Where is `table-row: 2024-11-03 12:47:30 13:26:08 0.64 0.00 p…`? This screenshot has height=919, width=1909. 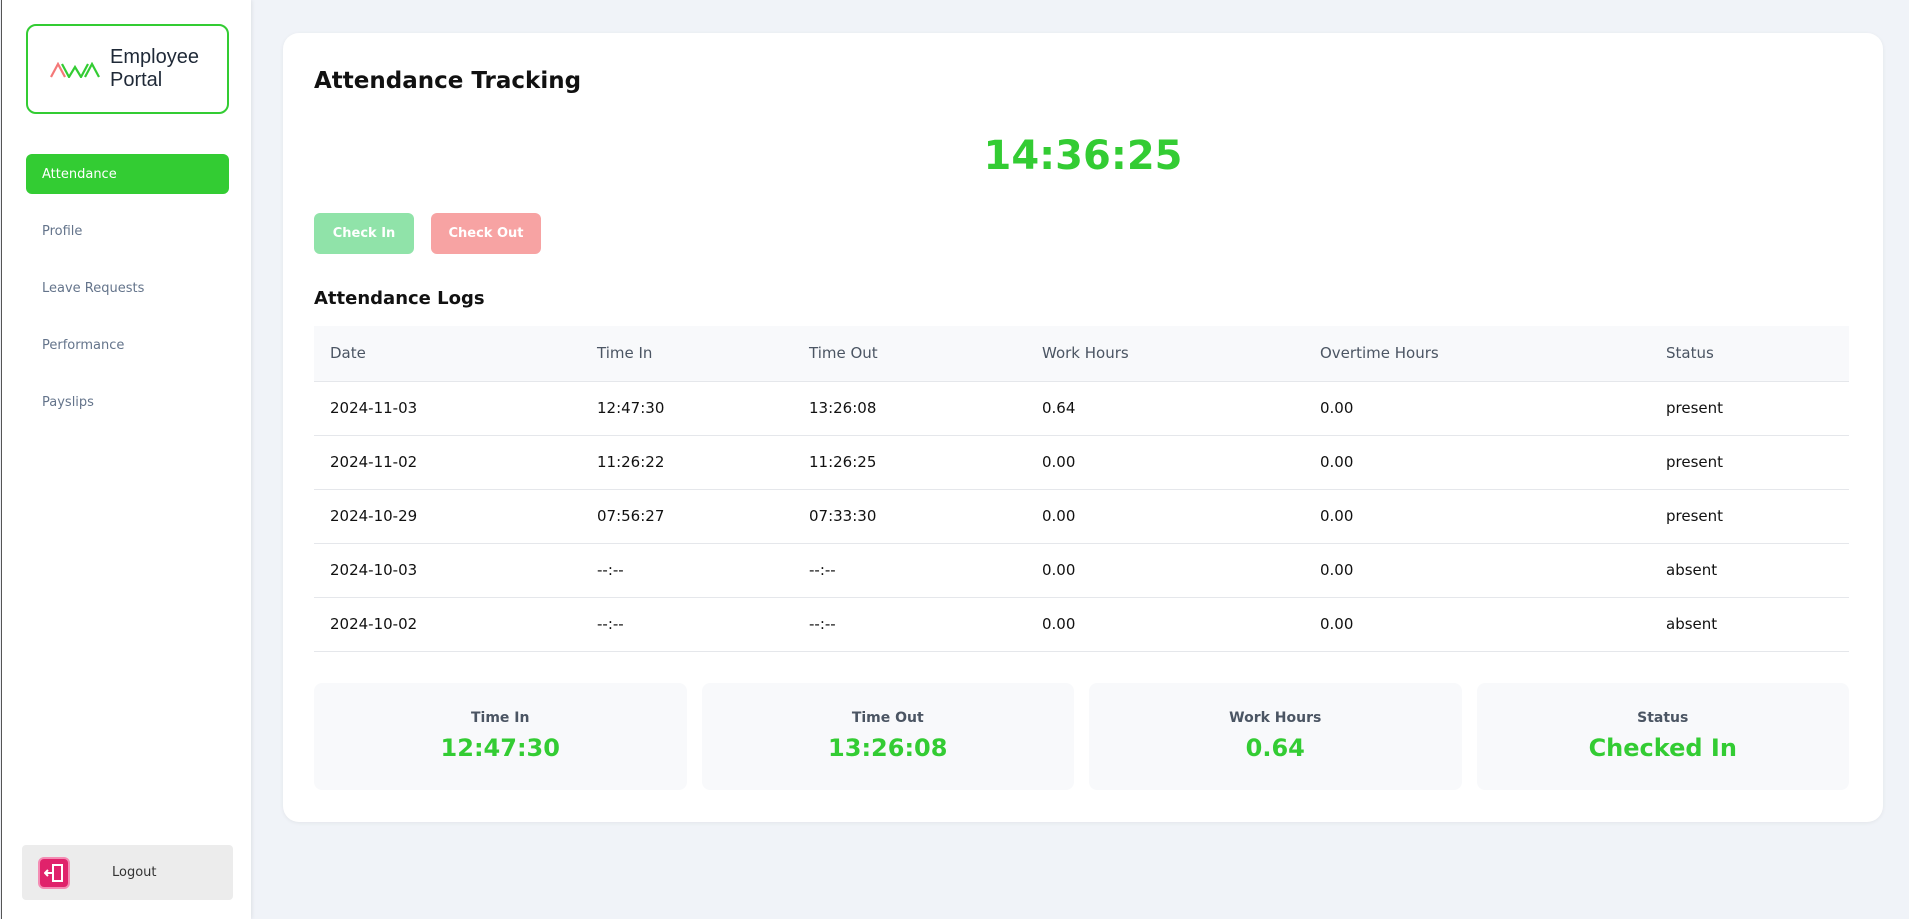
table-row: 2024-11-03 12:47:30 13:26:08 0.64 0.00 p… is located at coordinates (1081, 408).